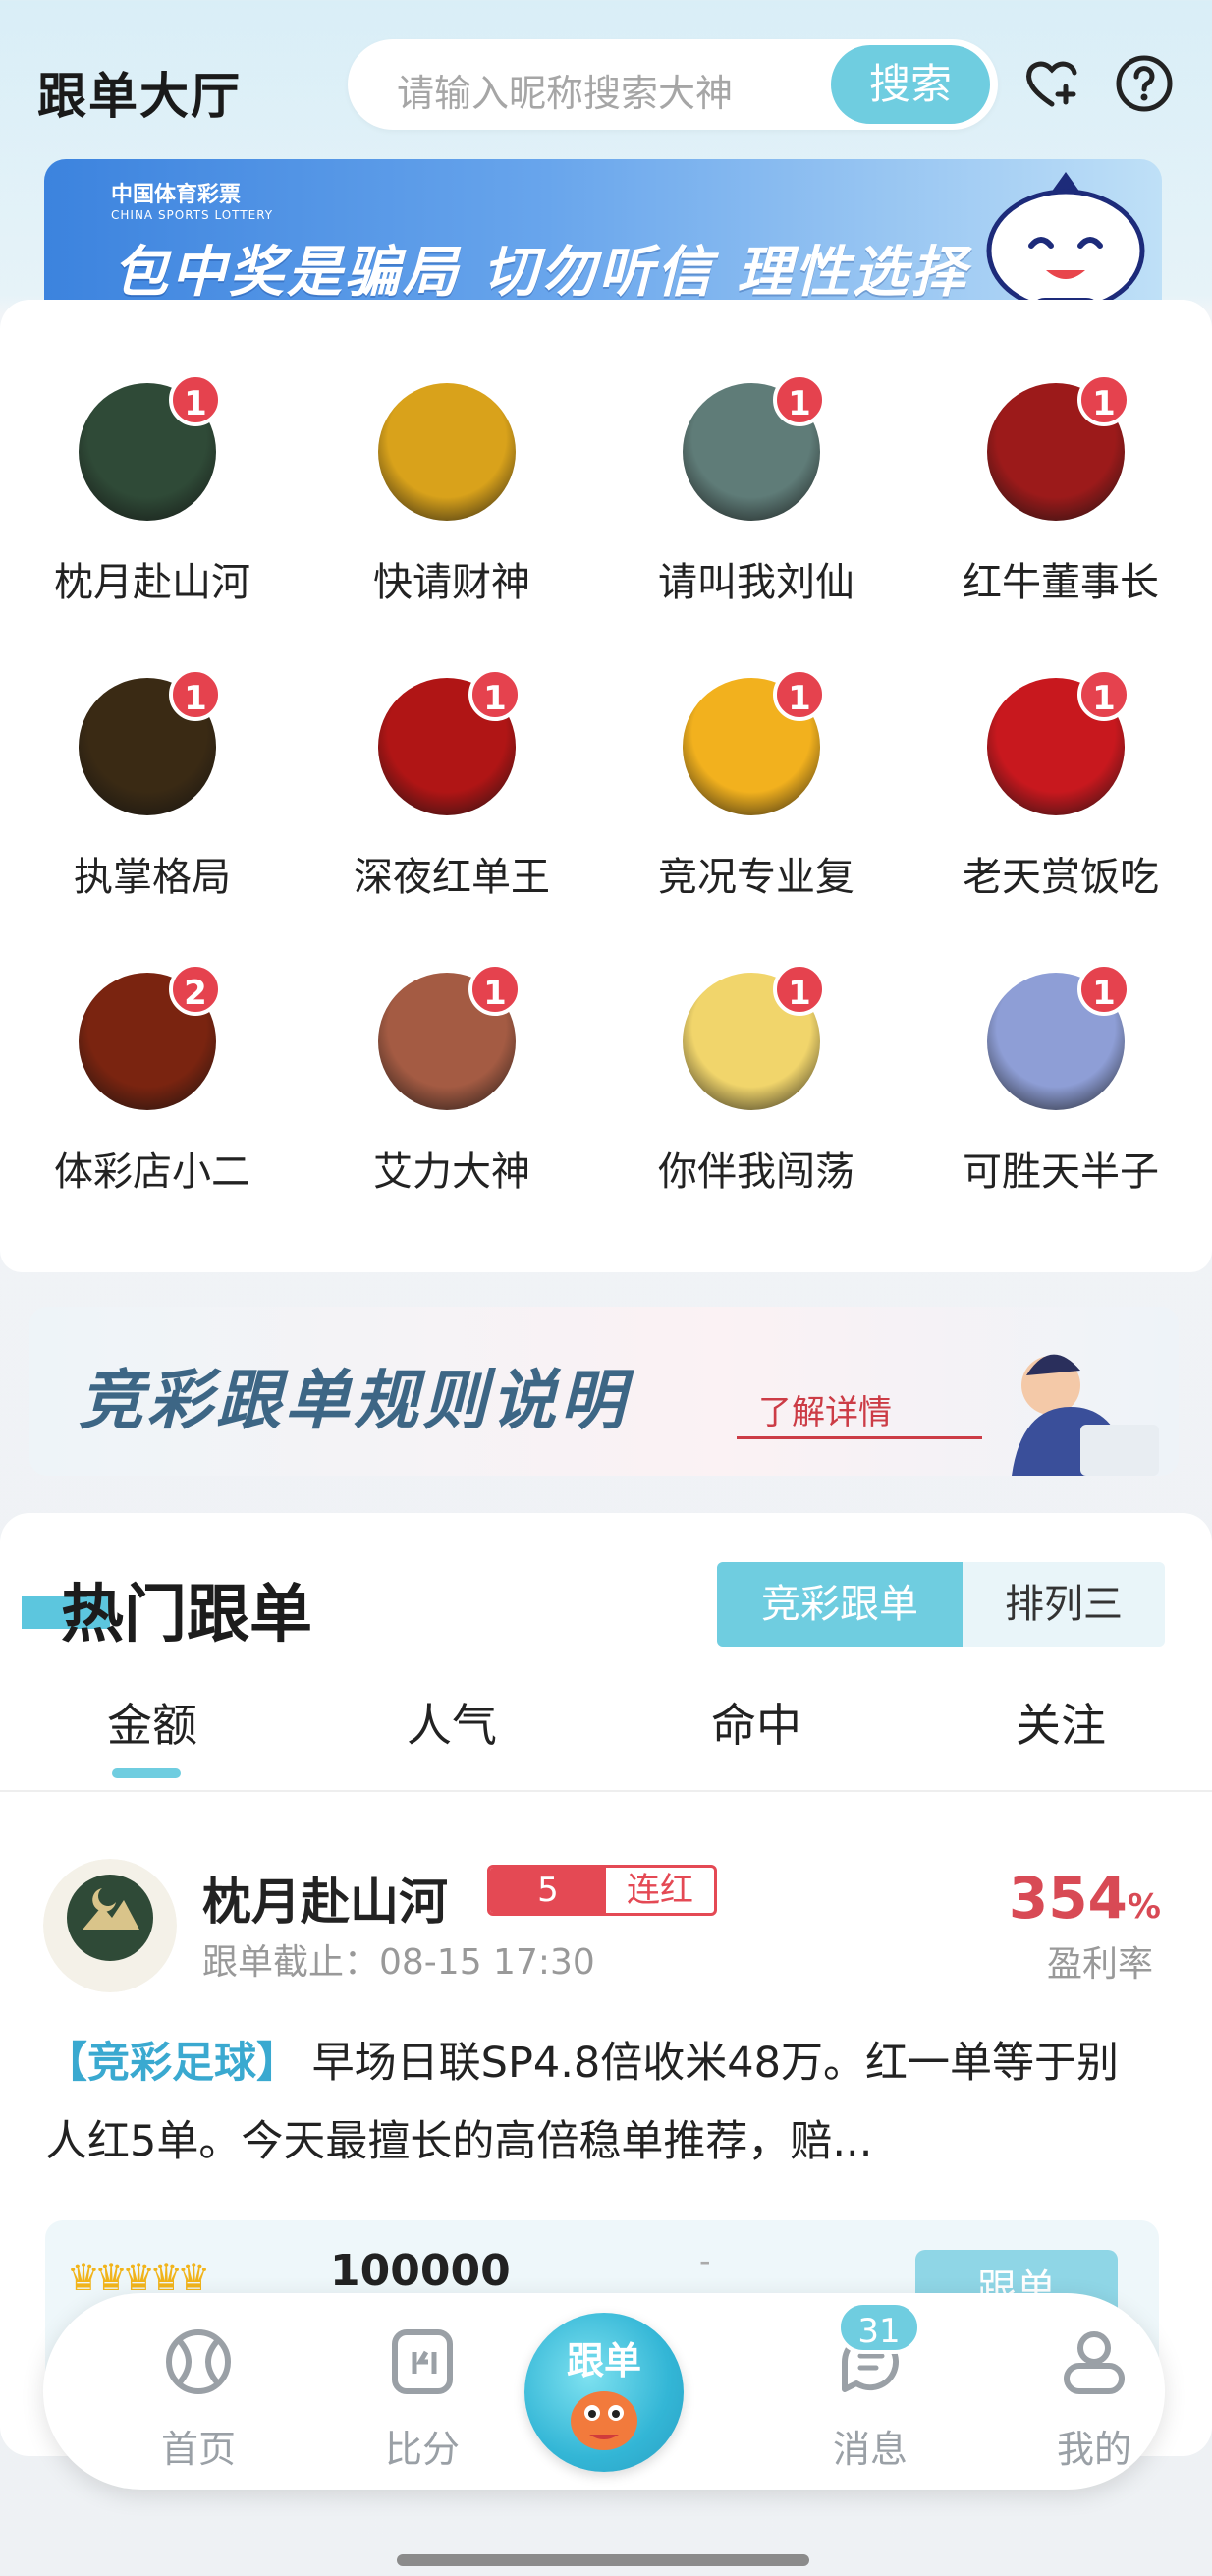 The image size is (1212, 2576). I want to click on expert-item: 1 你伴我闯荡, so click(756, 1095).